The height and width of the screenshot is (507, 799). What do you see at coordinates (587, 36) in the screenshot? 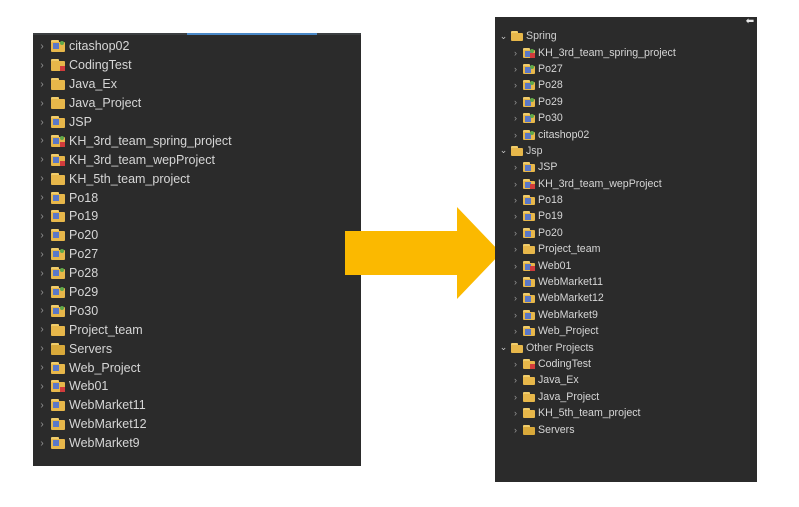
I see `working-set-node: ⌄ Spring` at bounding box center [587, 36].